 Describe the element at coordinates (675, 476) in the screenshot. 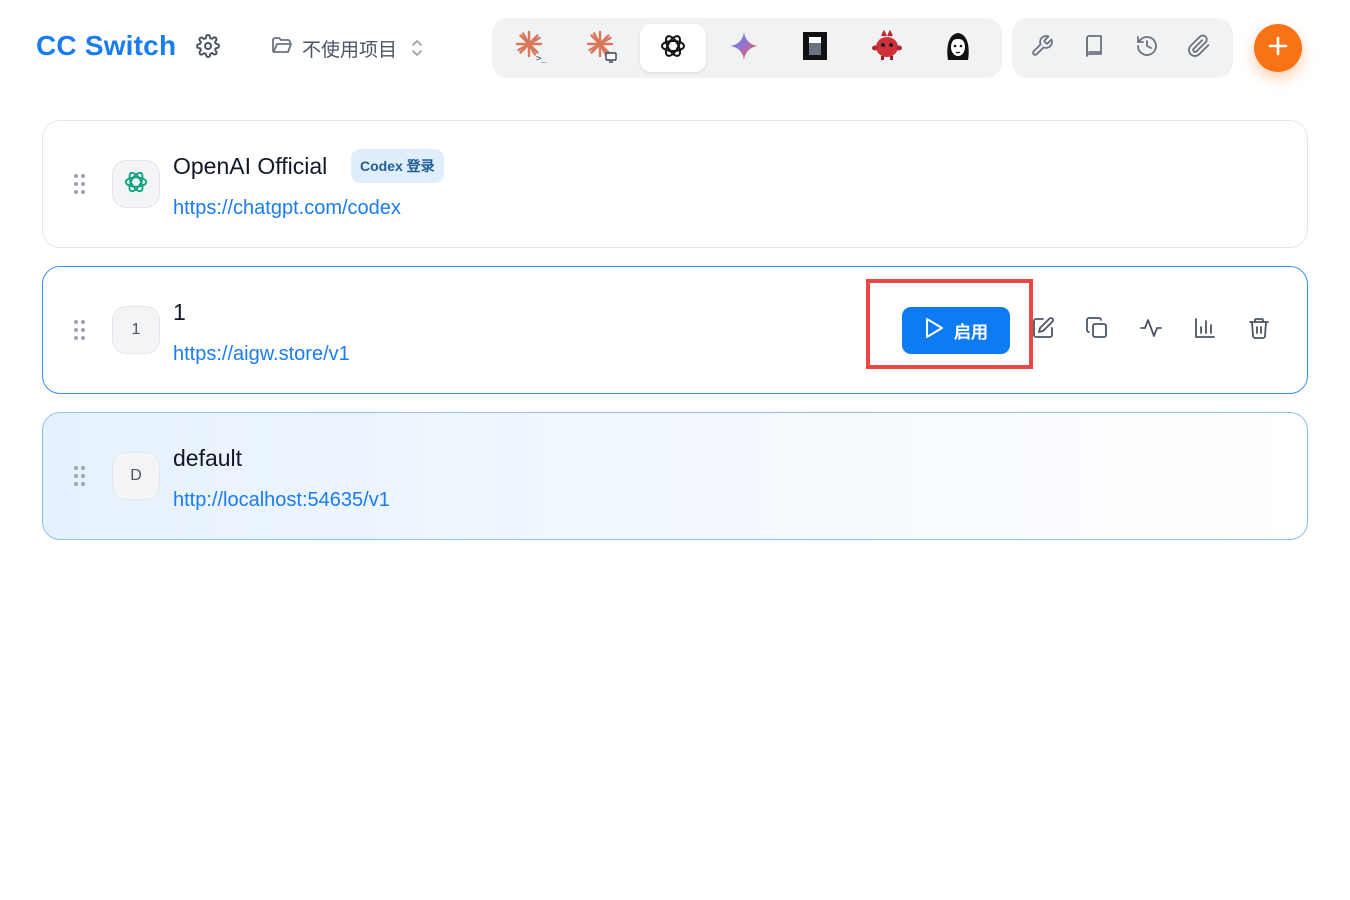

I see `provider-card-default: D default http://localhost:54635/v1` at that location.